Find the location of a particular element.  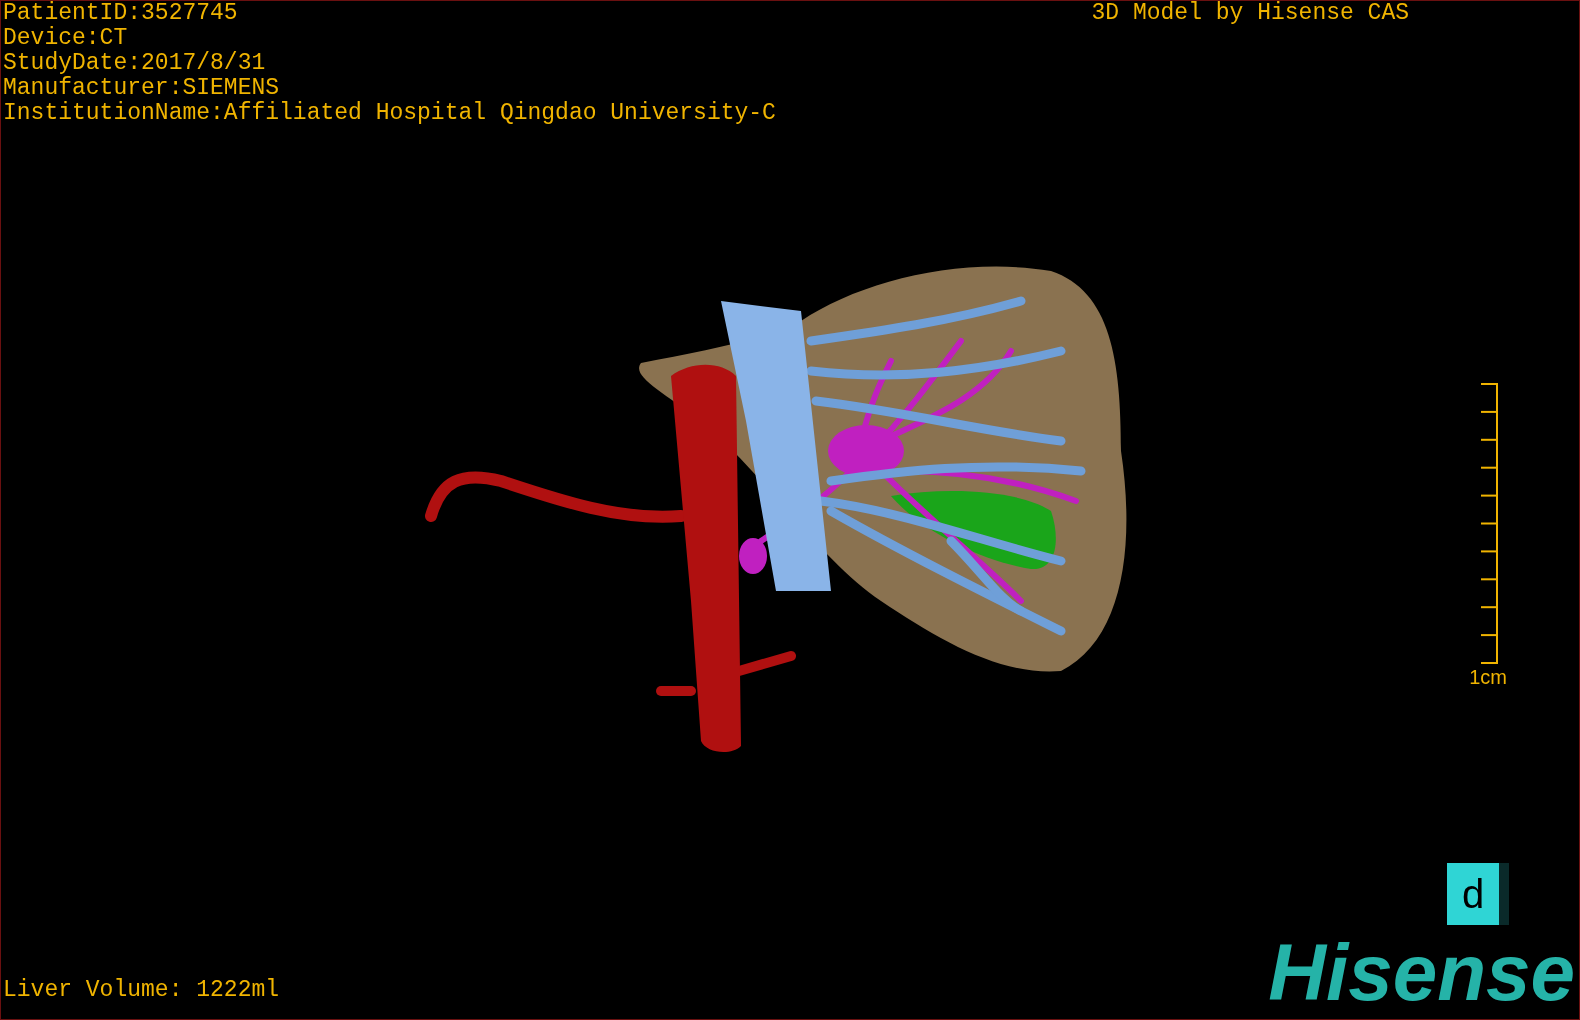

patient-info-line: Manufacturer:SIEMENS is located at coordinates (142, 88).